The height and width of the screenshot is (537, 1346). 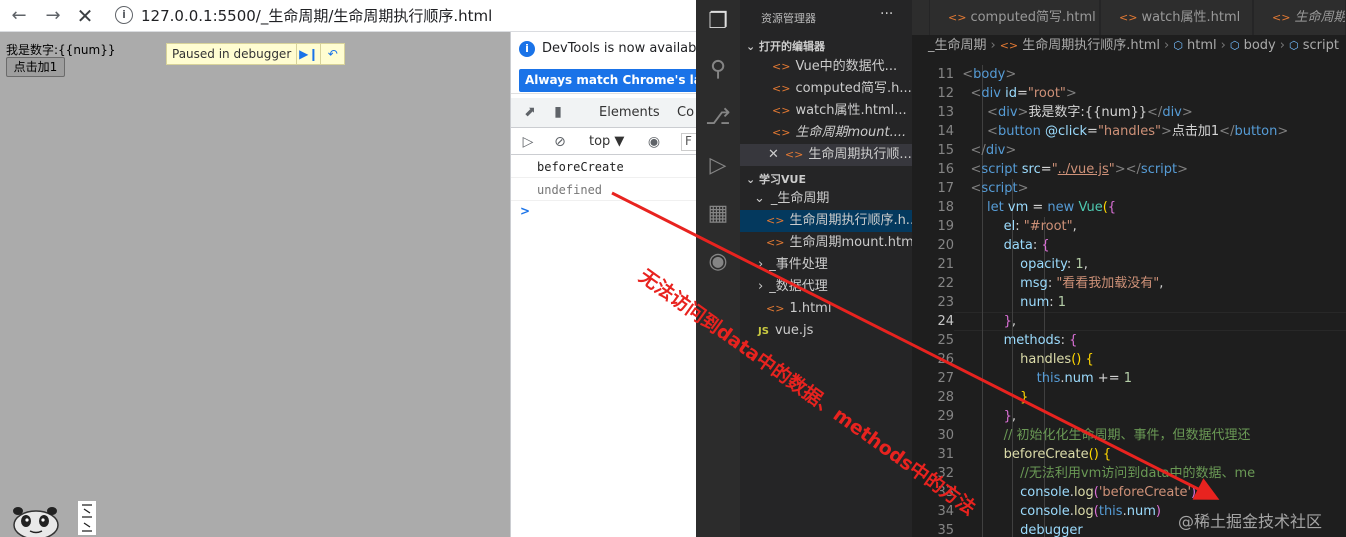 I want to click on tree-folder: › _数据代理, so click(x=826, y=287).